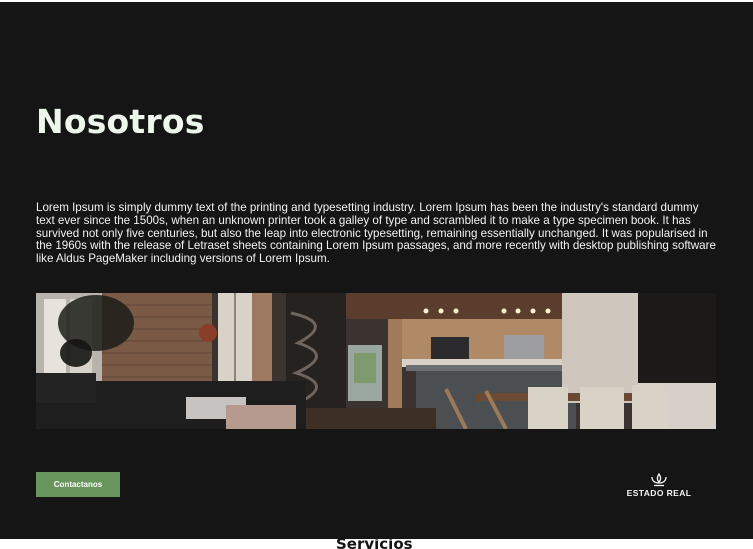 Image resolution: width=753 pixels, height=549 pixels. Describe the element at coordinates (659, 493) in the screenshot. I see `brand-name: ESTADO REAL` at that location.